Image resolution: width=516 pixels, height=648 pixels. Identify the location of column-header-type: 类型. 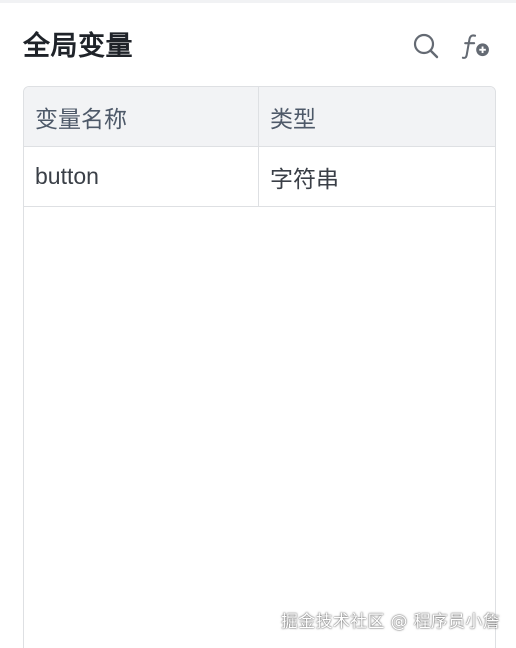
(293, 118).